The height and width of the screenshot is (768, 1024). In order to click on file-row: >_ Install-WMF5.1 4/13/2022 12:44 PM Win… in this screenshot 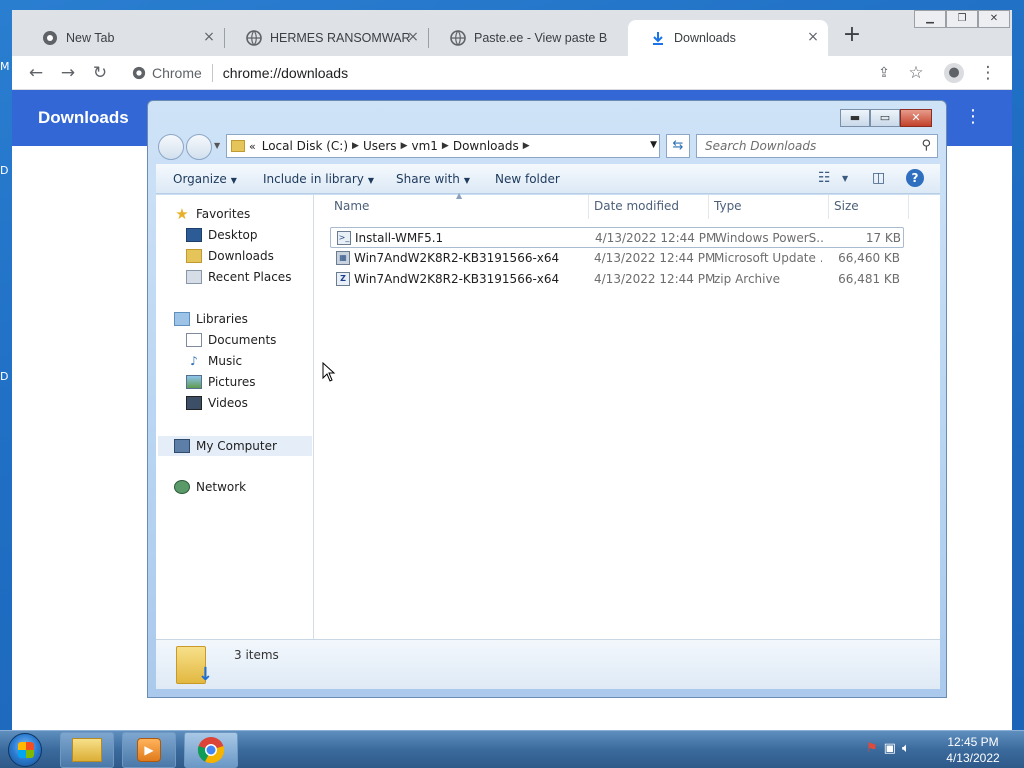, I will do `click(617, 237)`.